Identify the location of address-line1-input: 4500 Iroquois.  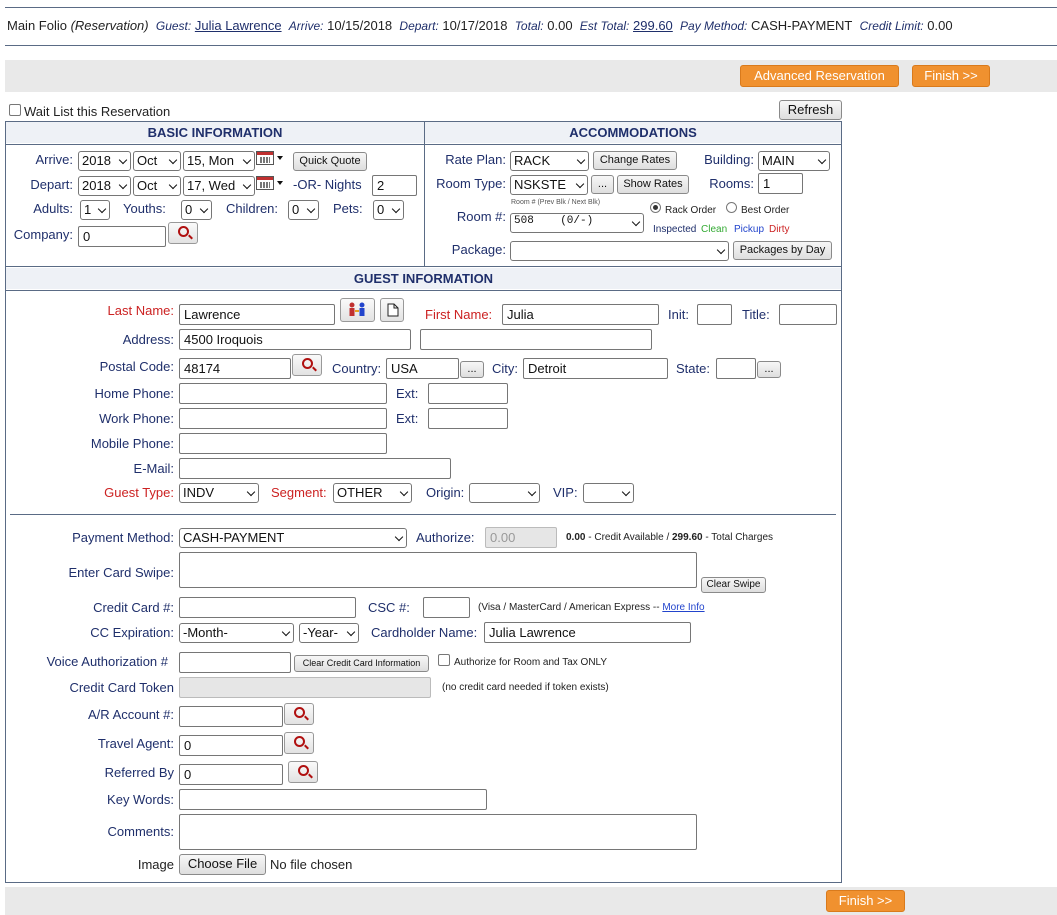
(295, 339).